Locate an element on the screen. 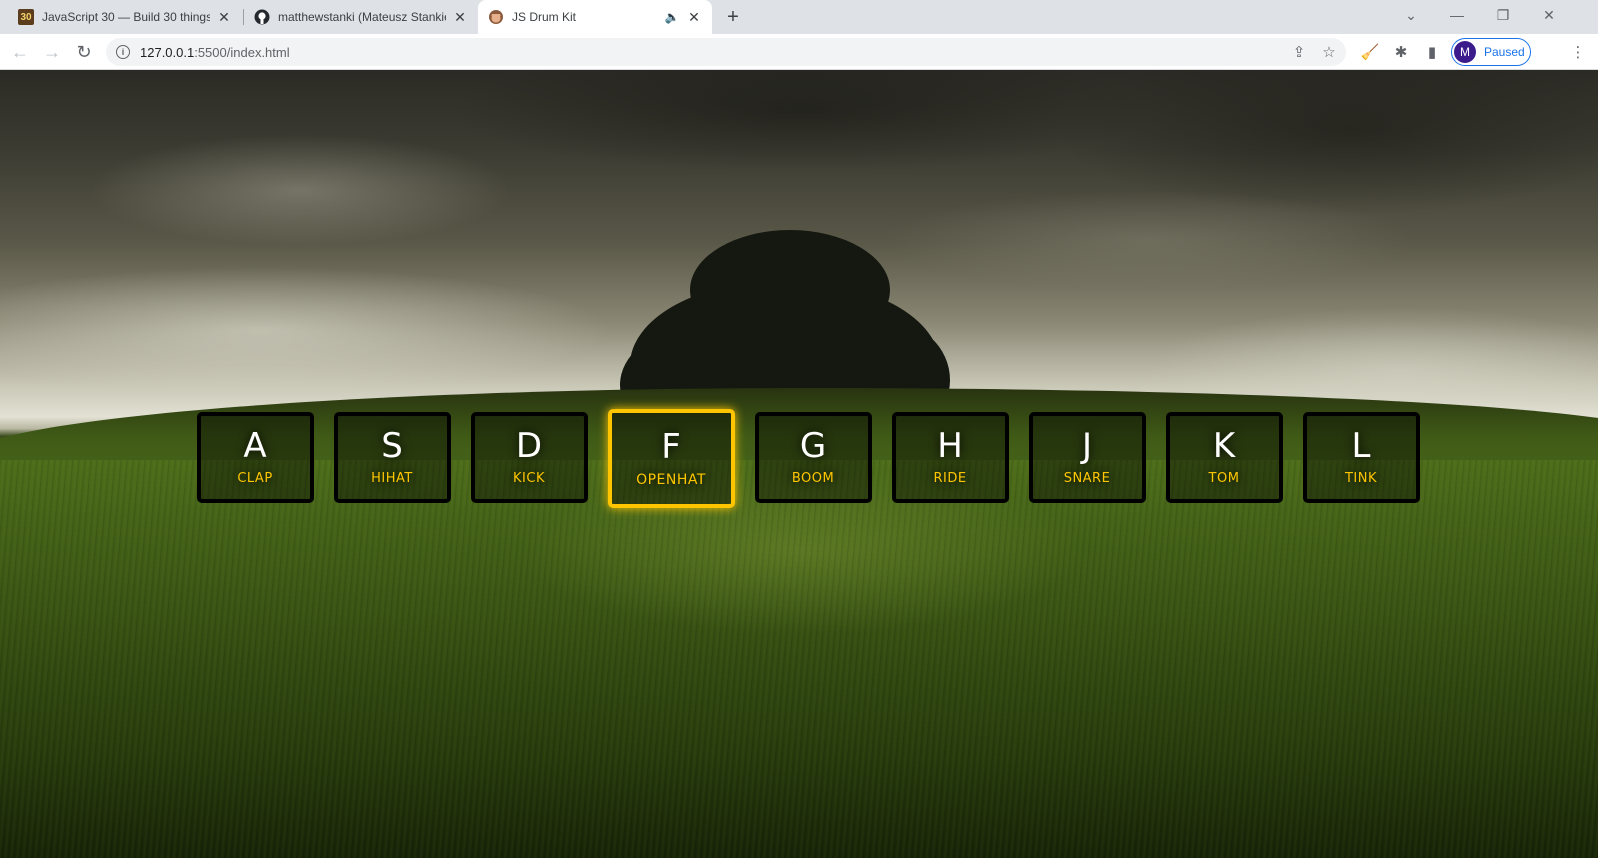  key-sound: hihat is located at coordinates (392, 478).